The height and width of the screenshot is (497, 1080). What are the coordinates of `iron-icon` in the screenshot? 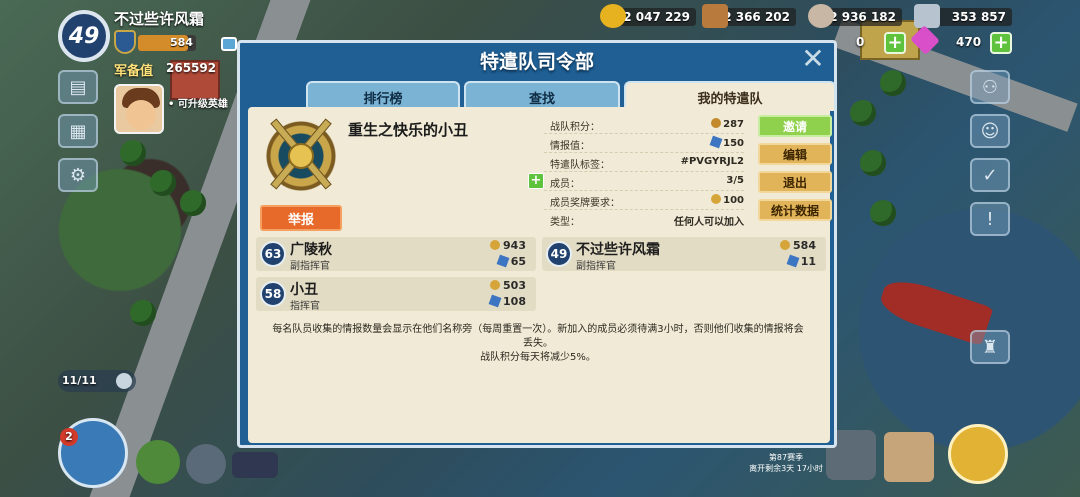 It's located at (927, 16).